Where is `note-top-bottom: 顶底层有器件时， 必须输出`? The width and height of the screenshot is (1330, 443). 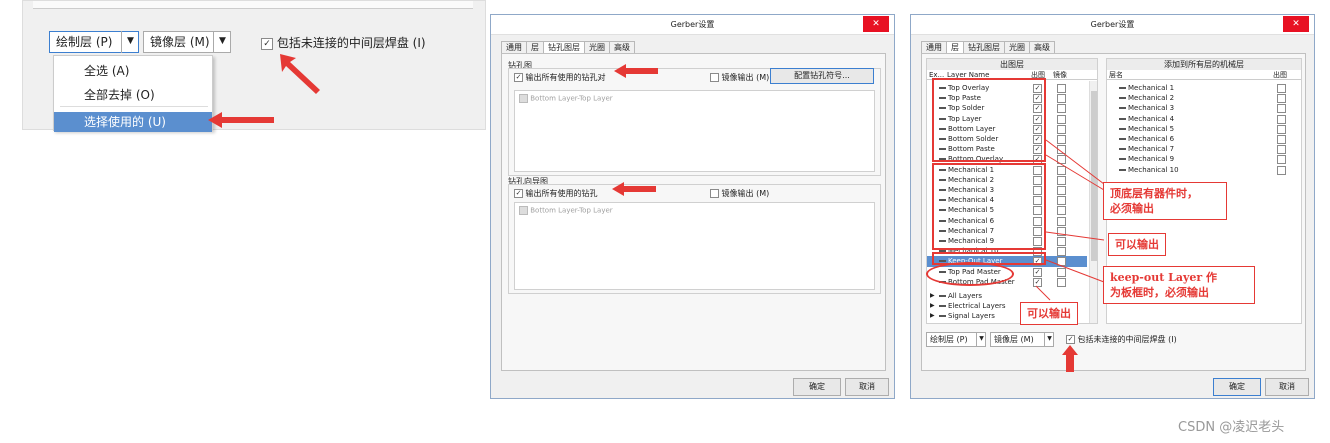
note-top-bottom: 顶底层有器件时， 必须输出 is located at coordinates (1165, 201).